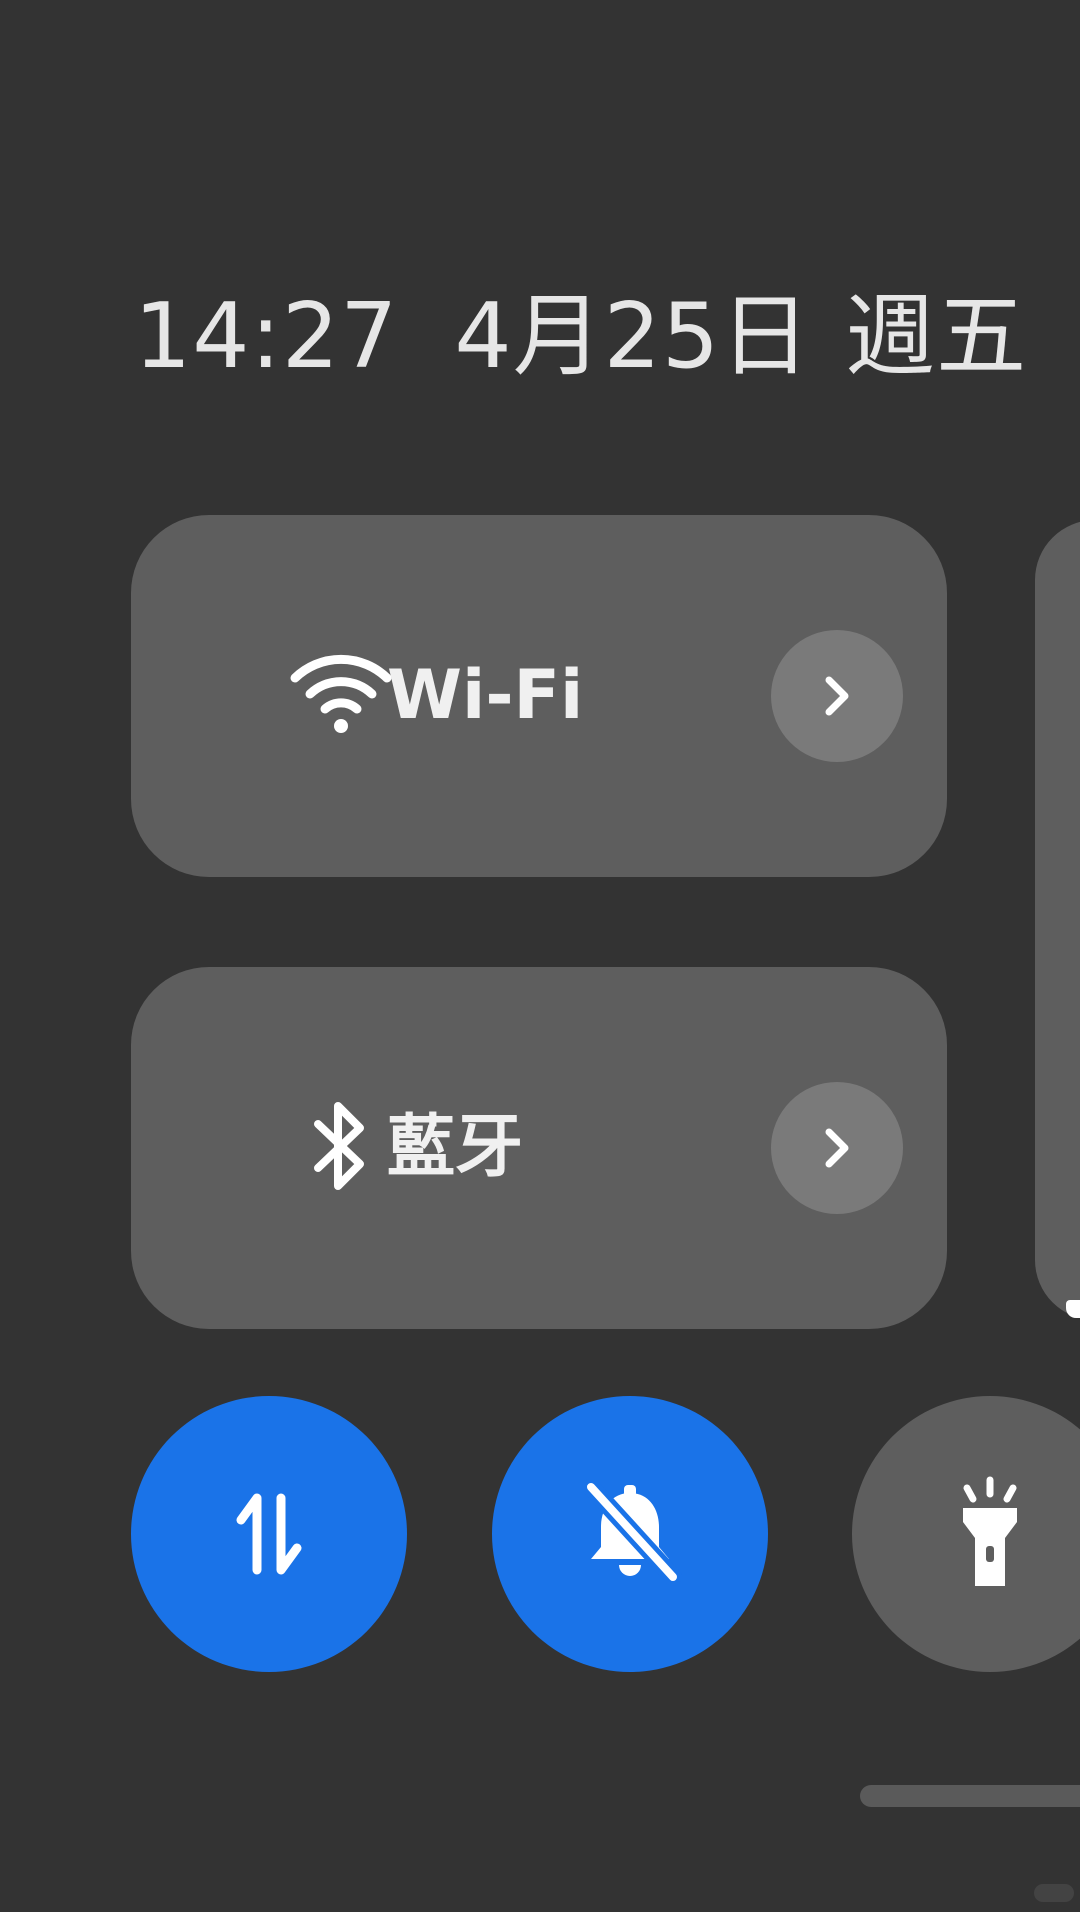 Image resolution: width=1080 pixels, height=1912 pixels. I want to click on panel-corner, so click(1073, 1309).